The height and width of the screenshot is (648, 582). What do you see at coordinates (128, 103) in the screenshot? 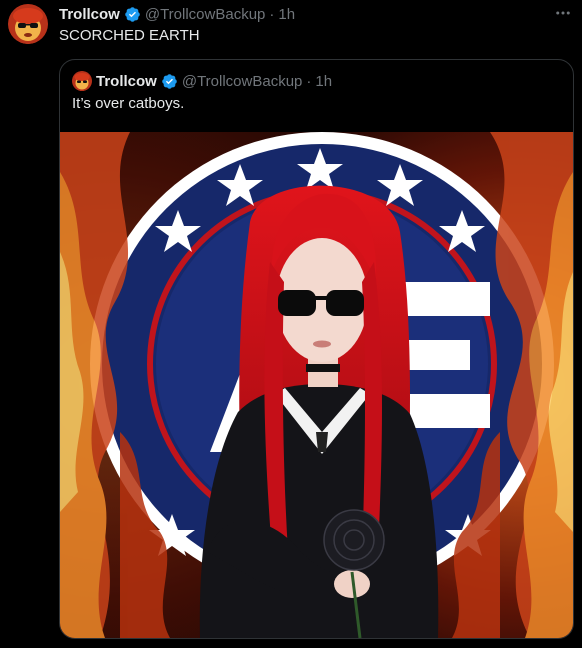
I see `quoted-tweet-text: It’s over catboys.` at bounding box center [128, 103].